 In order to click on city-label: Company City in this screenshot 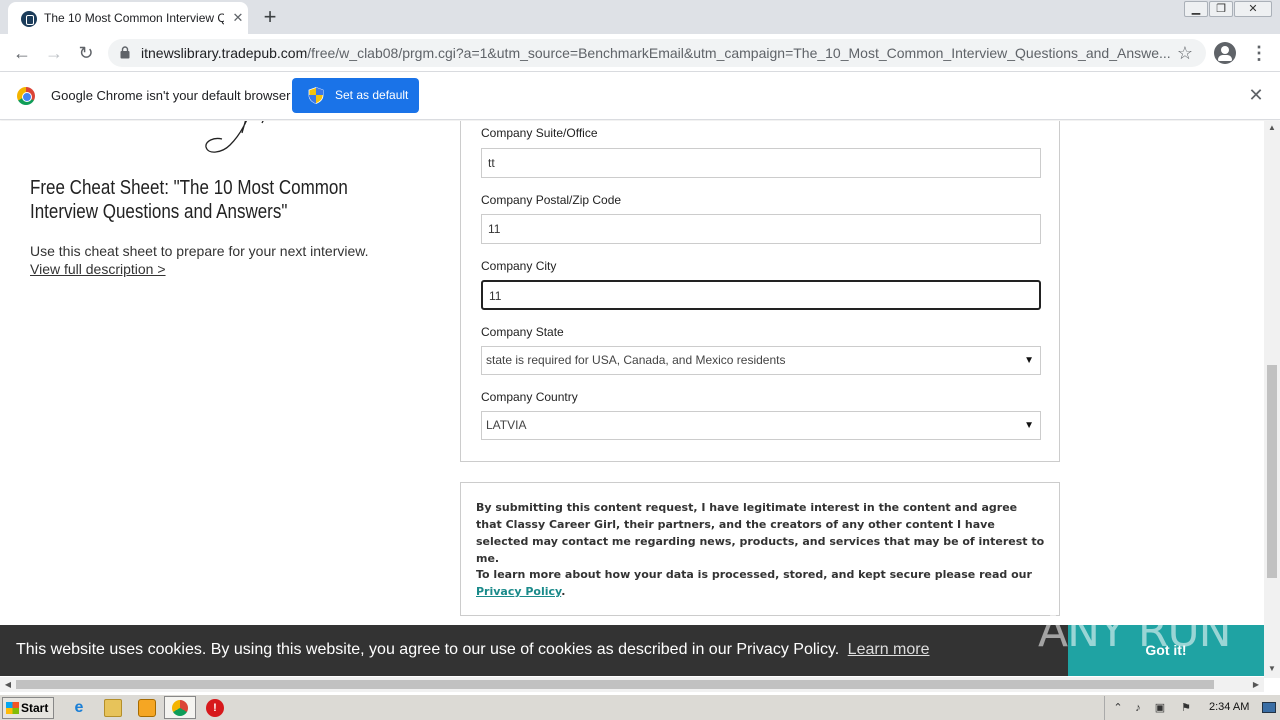, I will do `click(519, 266)`.